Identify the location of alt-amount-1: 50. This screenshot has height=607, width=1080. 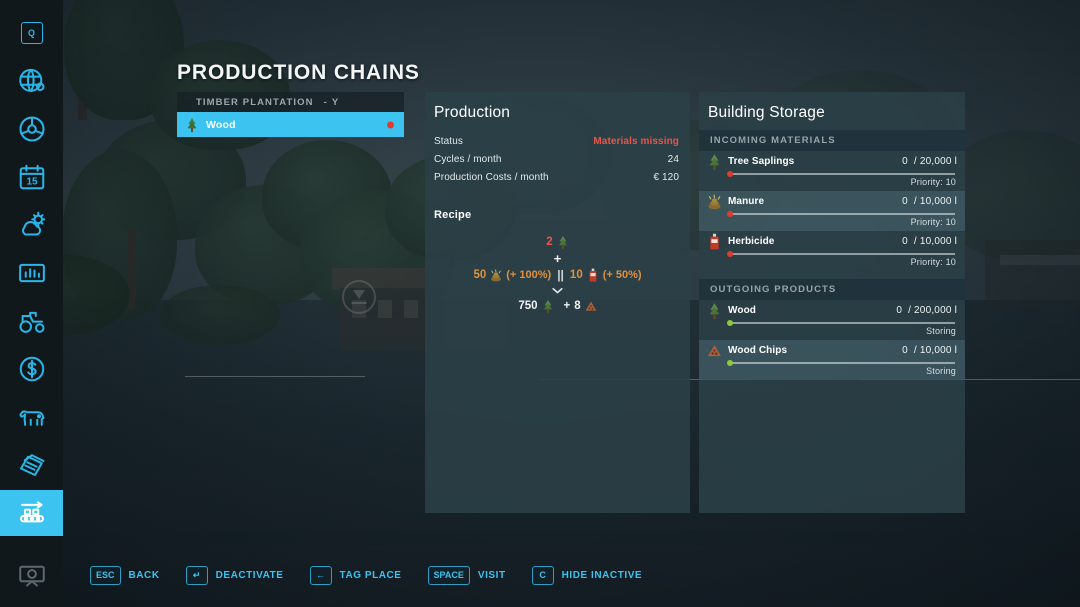
(480, 275).